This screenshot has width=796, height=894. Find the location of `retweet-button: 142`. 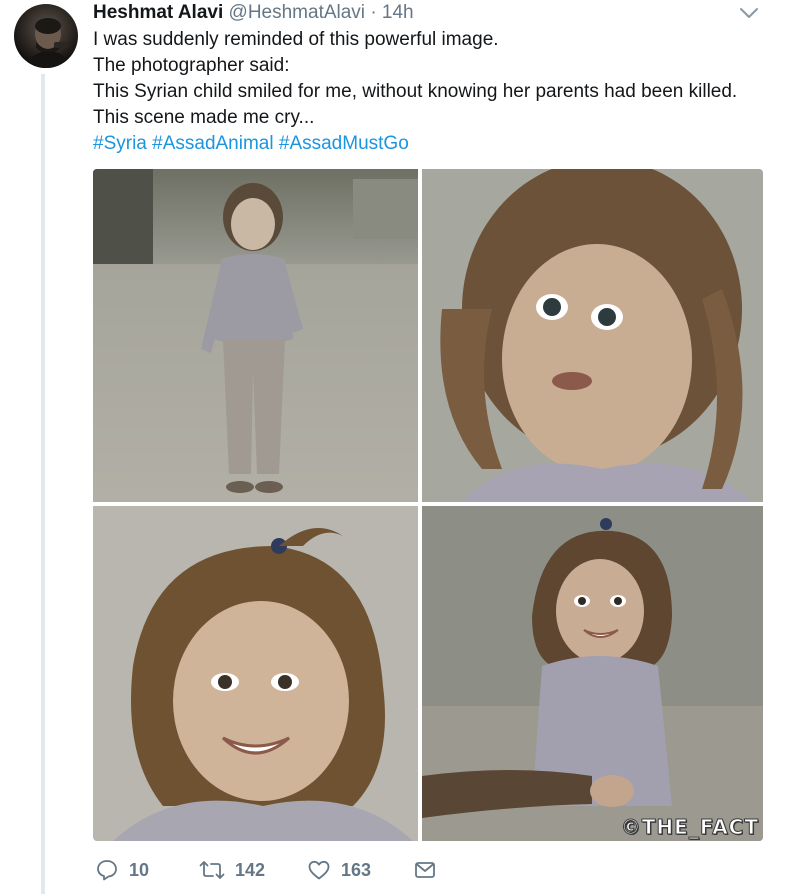

retweet-button: 142 is located at coordinates (232, 870).